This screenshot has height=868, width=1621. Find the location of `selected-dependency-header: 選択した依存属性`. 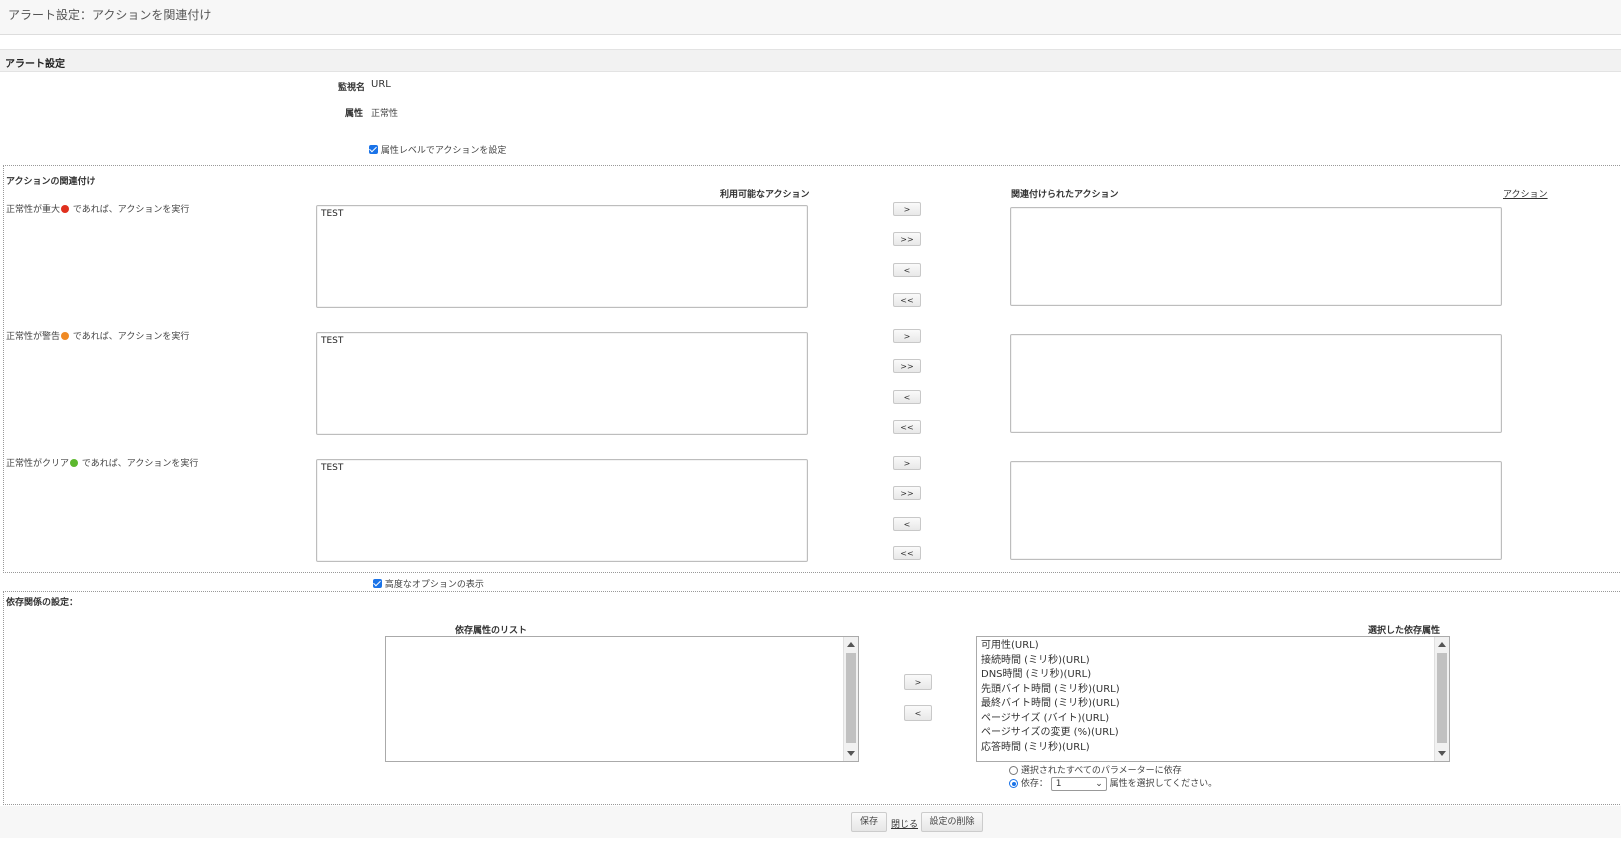

selected-dependency-header: 選択した依存属性 is located at coordinates (1404, 631).